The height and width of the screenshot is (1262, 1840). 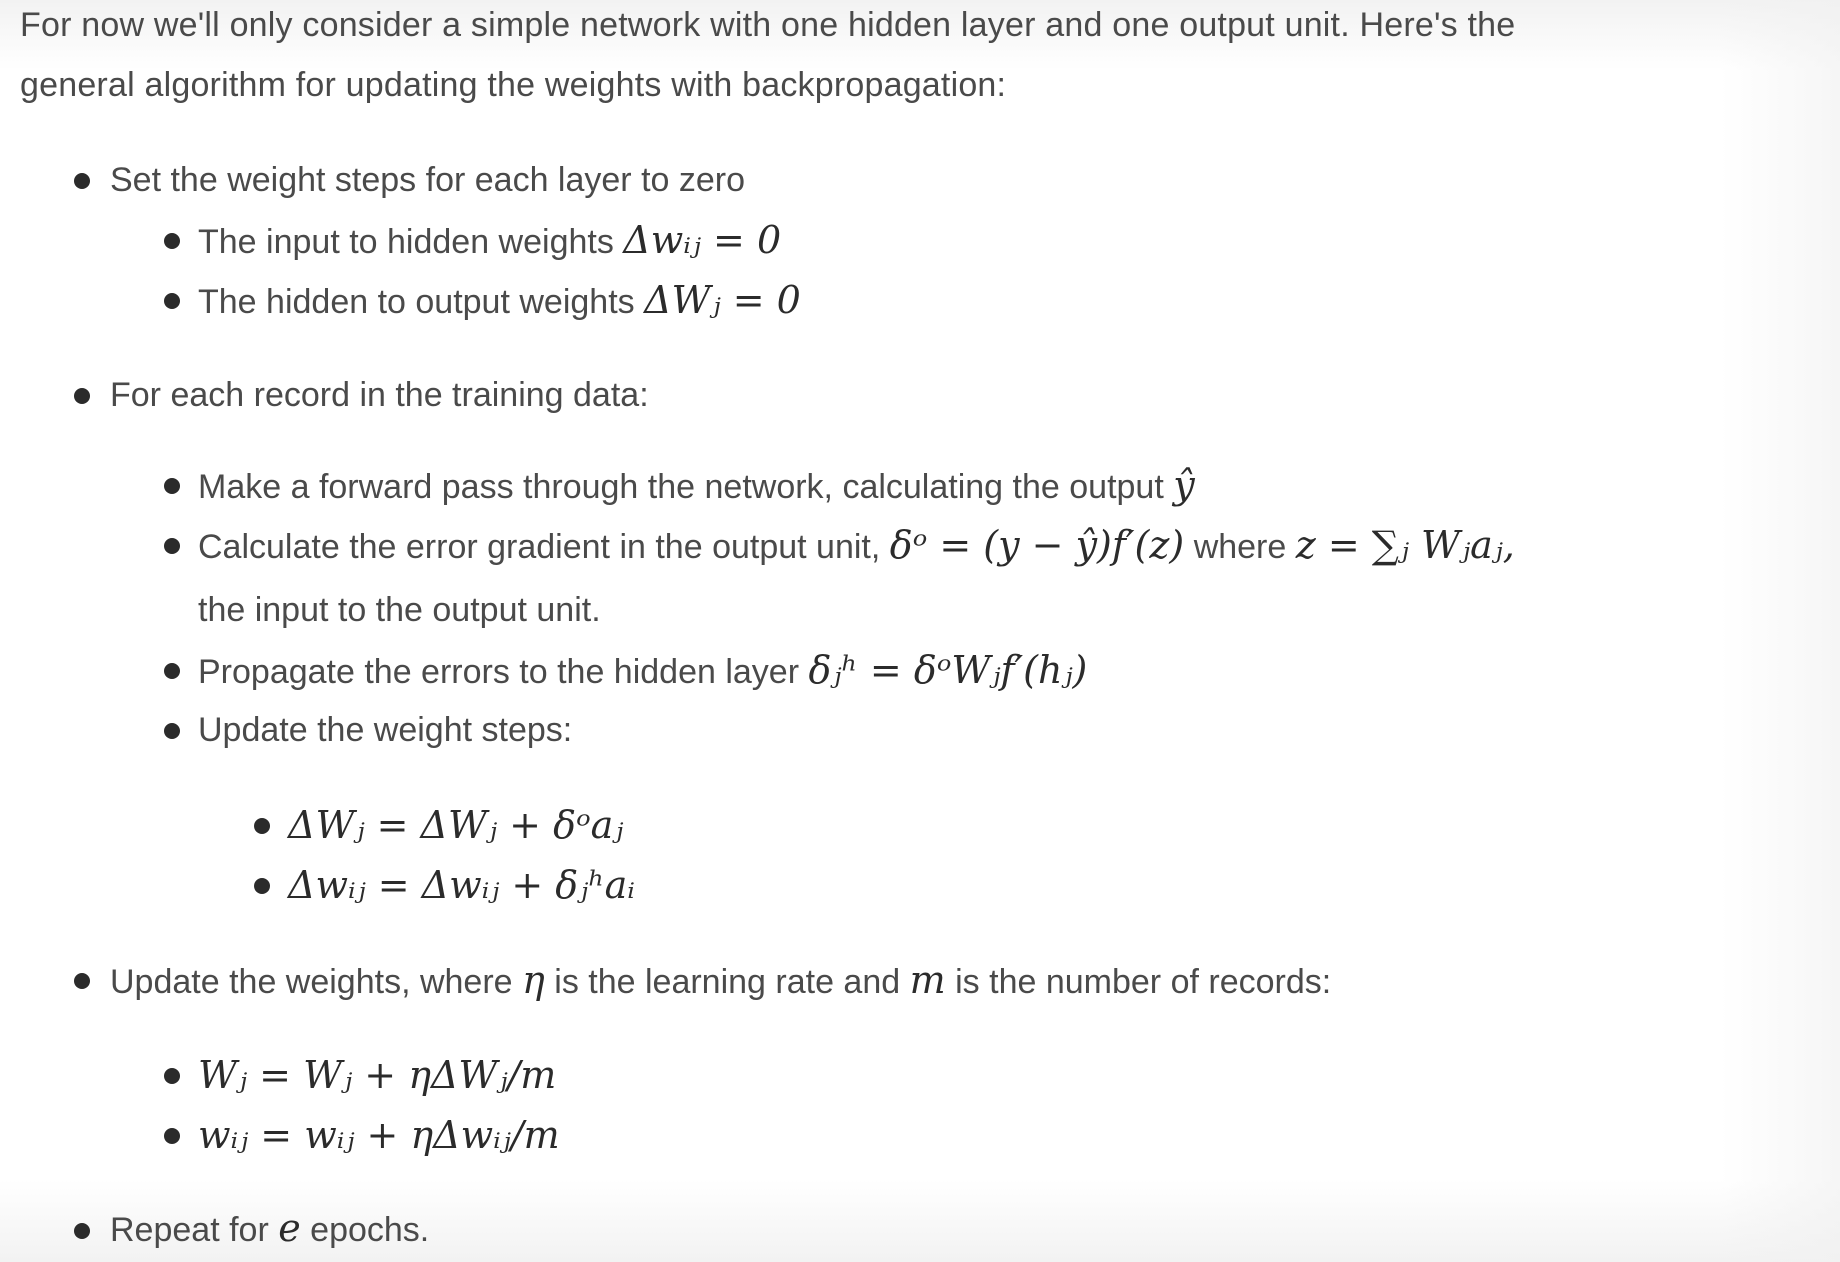 I want to click on error-where: where, so click(x=1240, y=547).